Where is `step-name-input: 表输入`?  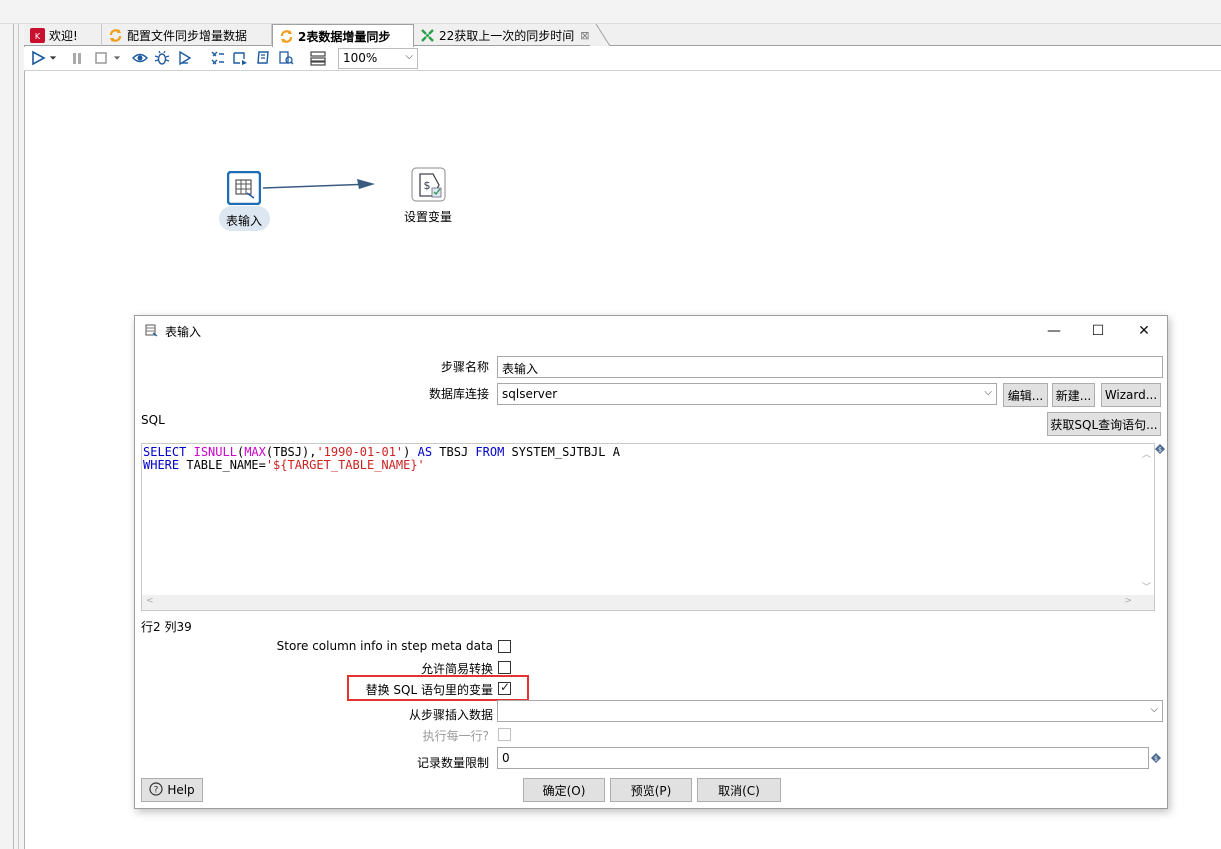 step-name-input: 表输入 is located at coordinates (830, 367).